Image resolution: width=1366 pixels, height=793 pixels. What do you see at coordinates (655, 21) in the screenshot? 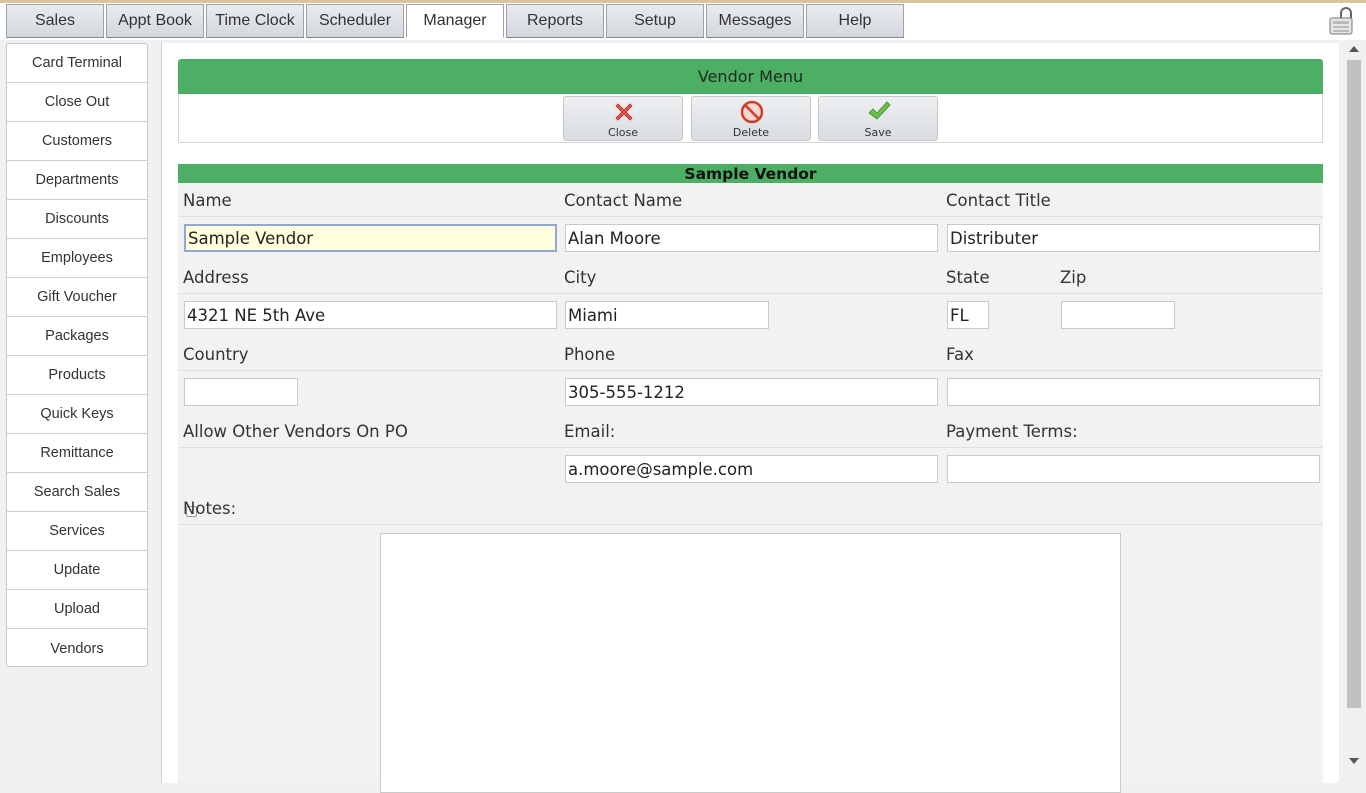
I see `tab-setup: Setup` at bounding box center [655, 21].